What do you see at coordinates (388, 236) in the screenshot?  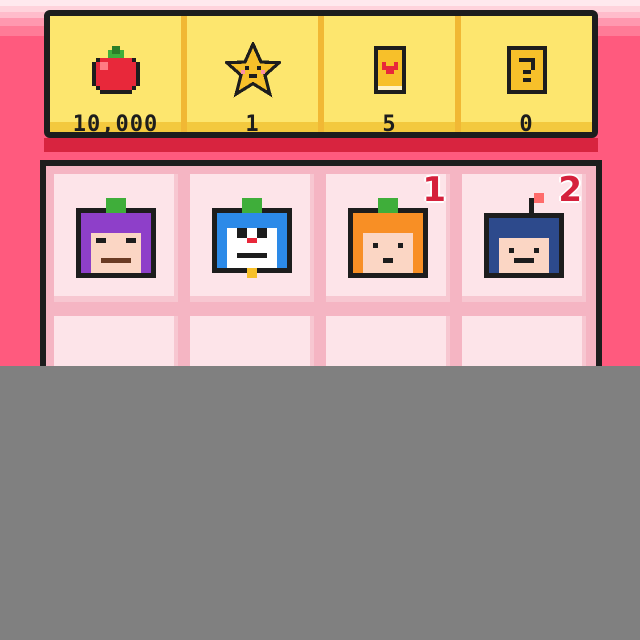 I see `character-slot: 1` at bounding box center [388, 236].